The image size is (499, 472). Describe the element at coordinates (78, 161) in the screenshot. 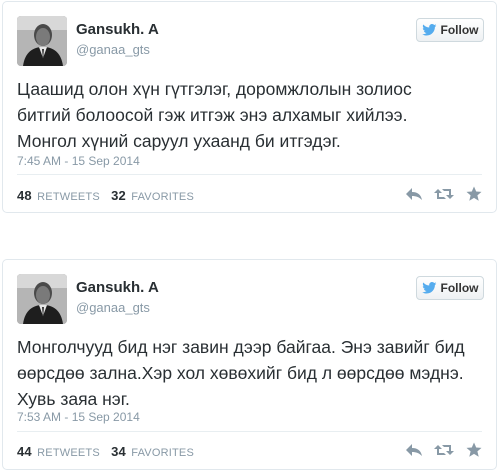

I see `tweet-timestamp: 7:45 AM - 15 Sep 2014` at that location.